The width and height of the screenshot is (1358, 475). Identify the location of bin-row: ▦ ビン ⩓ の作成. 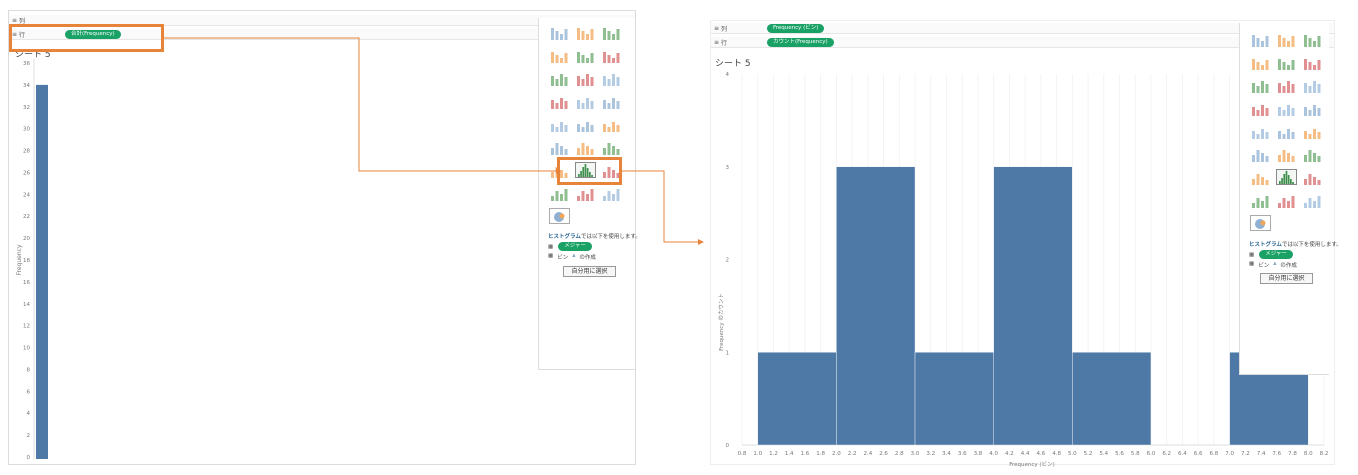
(1273, 265).